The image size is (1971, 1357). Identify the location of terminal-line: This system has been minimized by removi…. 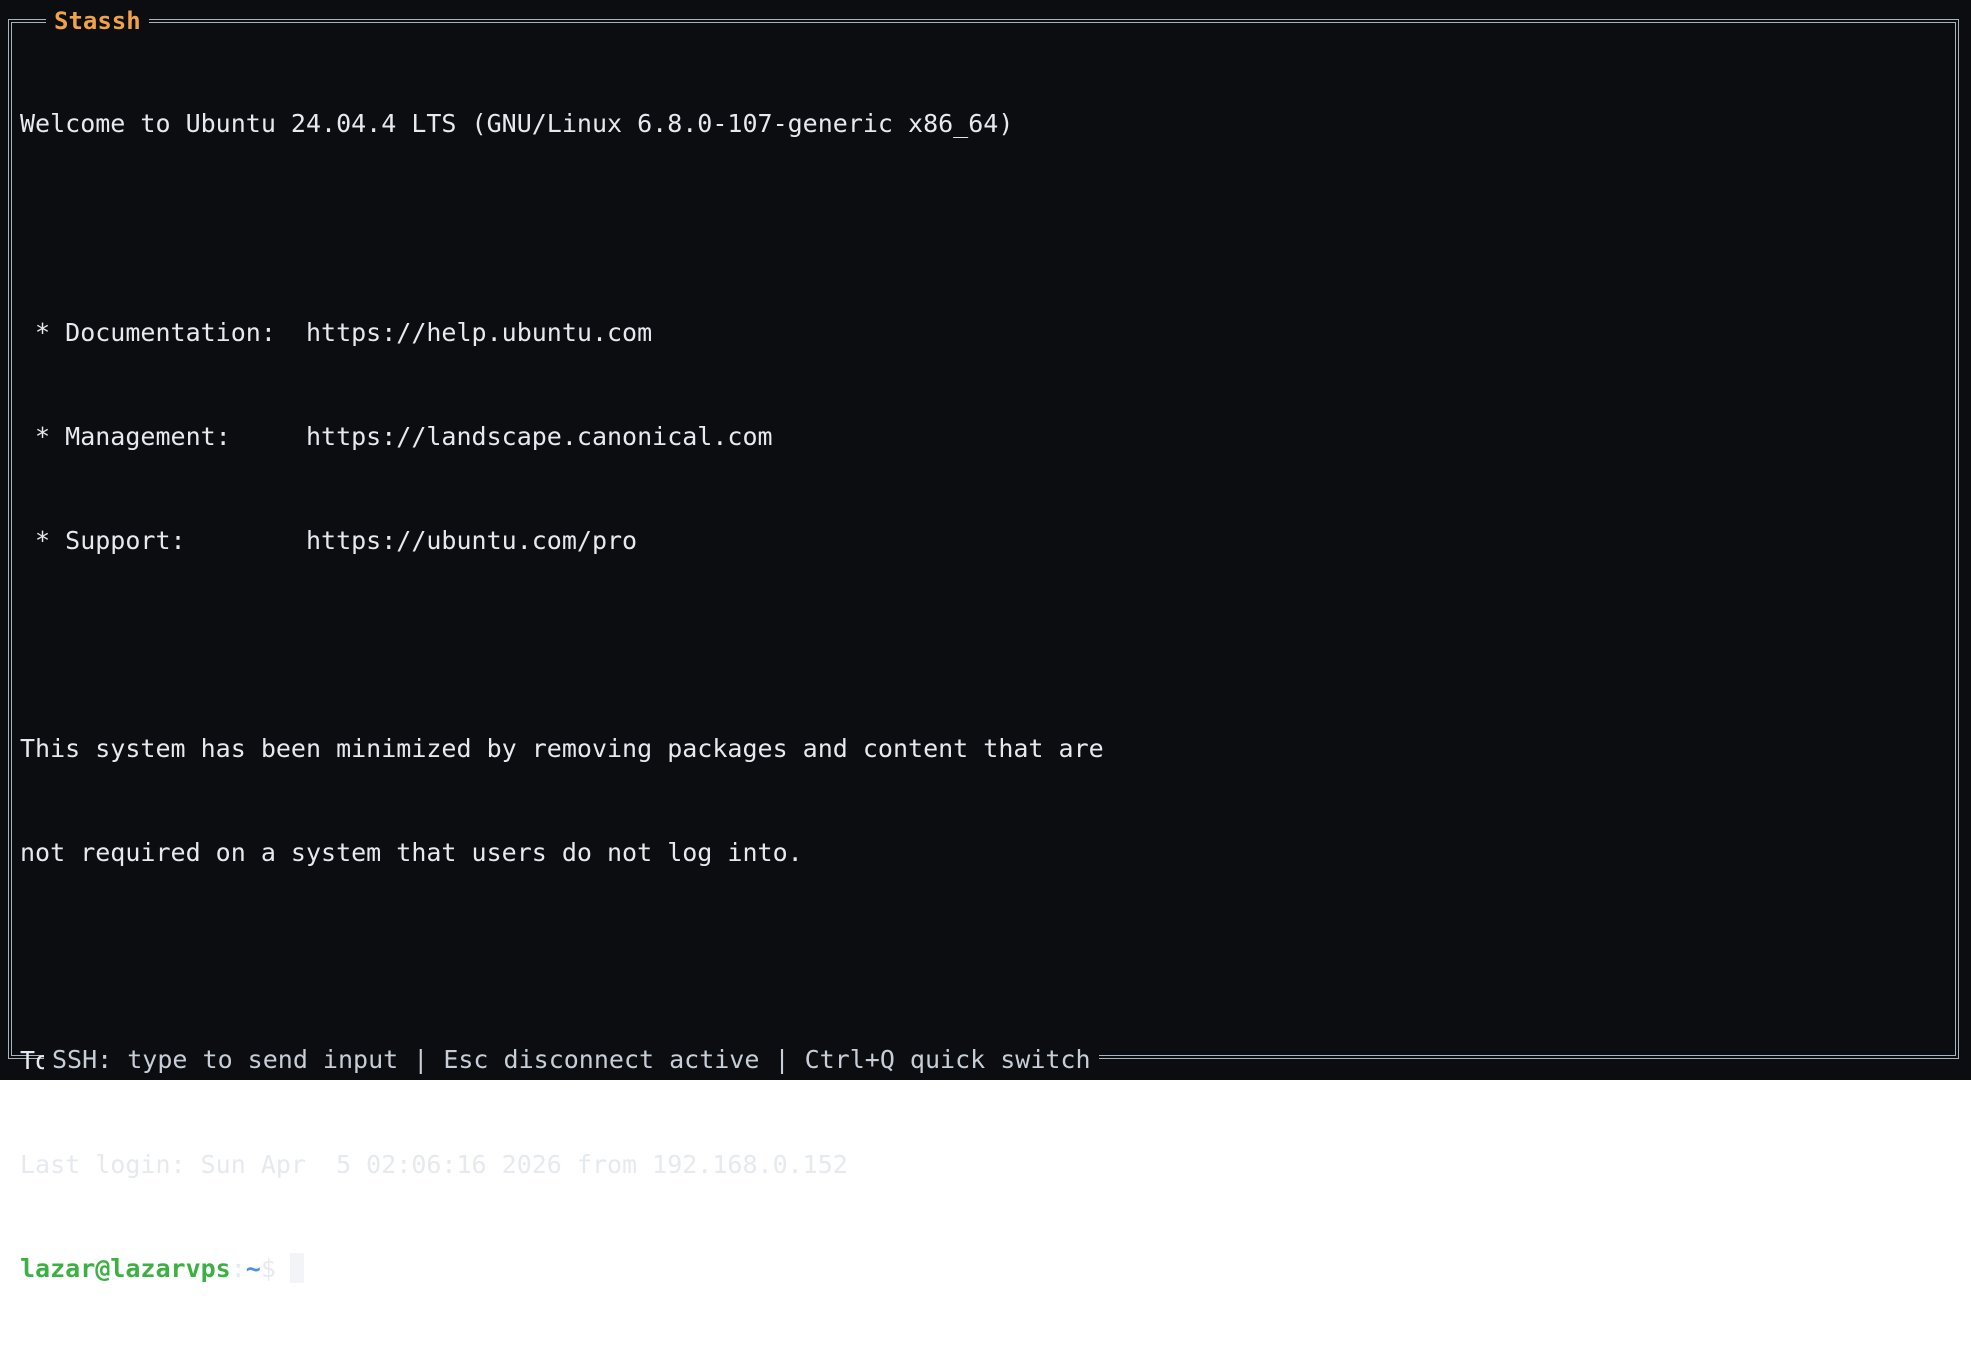
(562, 748).